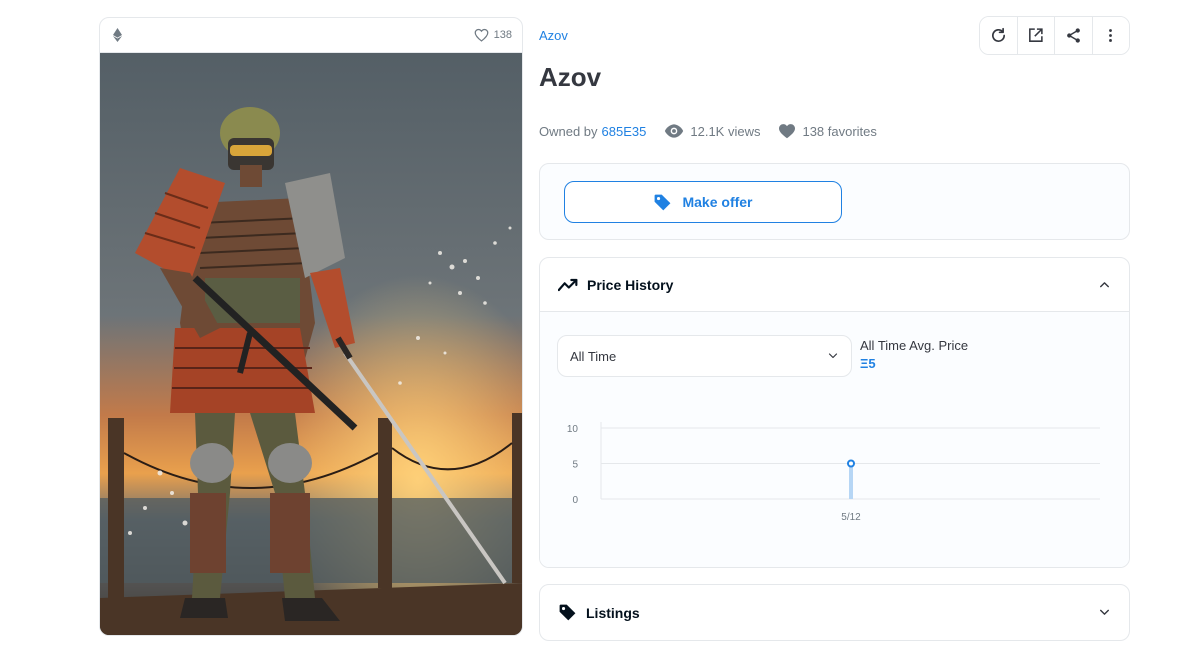 The width and height of the screenshot is (1200, 650). Describe the element at coordinates (502, 35) in the screenshot. I see `favorite-count: 138` at that location.